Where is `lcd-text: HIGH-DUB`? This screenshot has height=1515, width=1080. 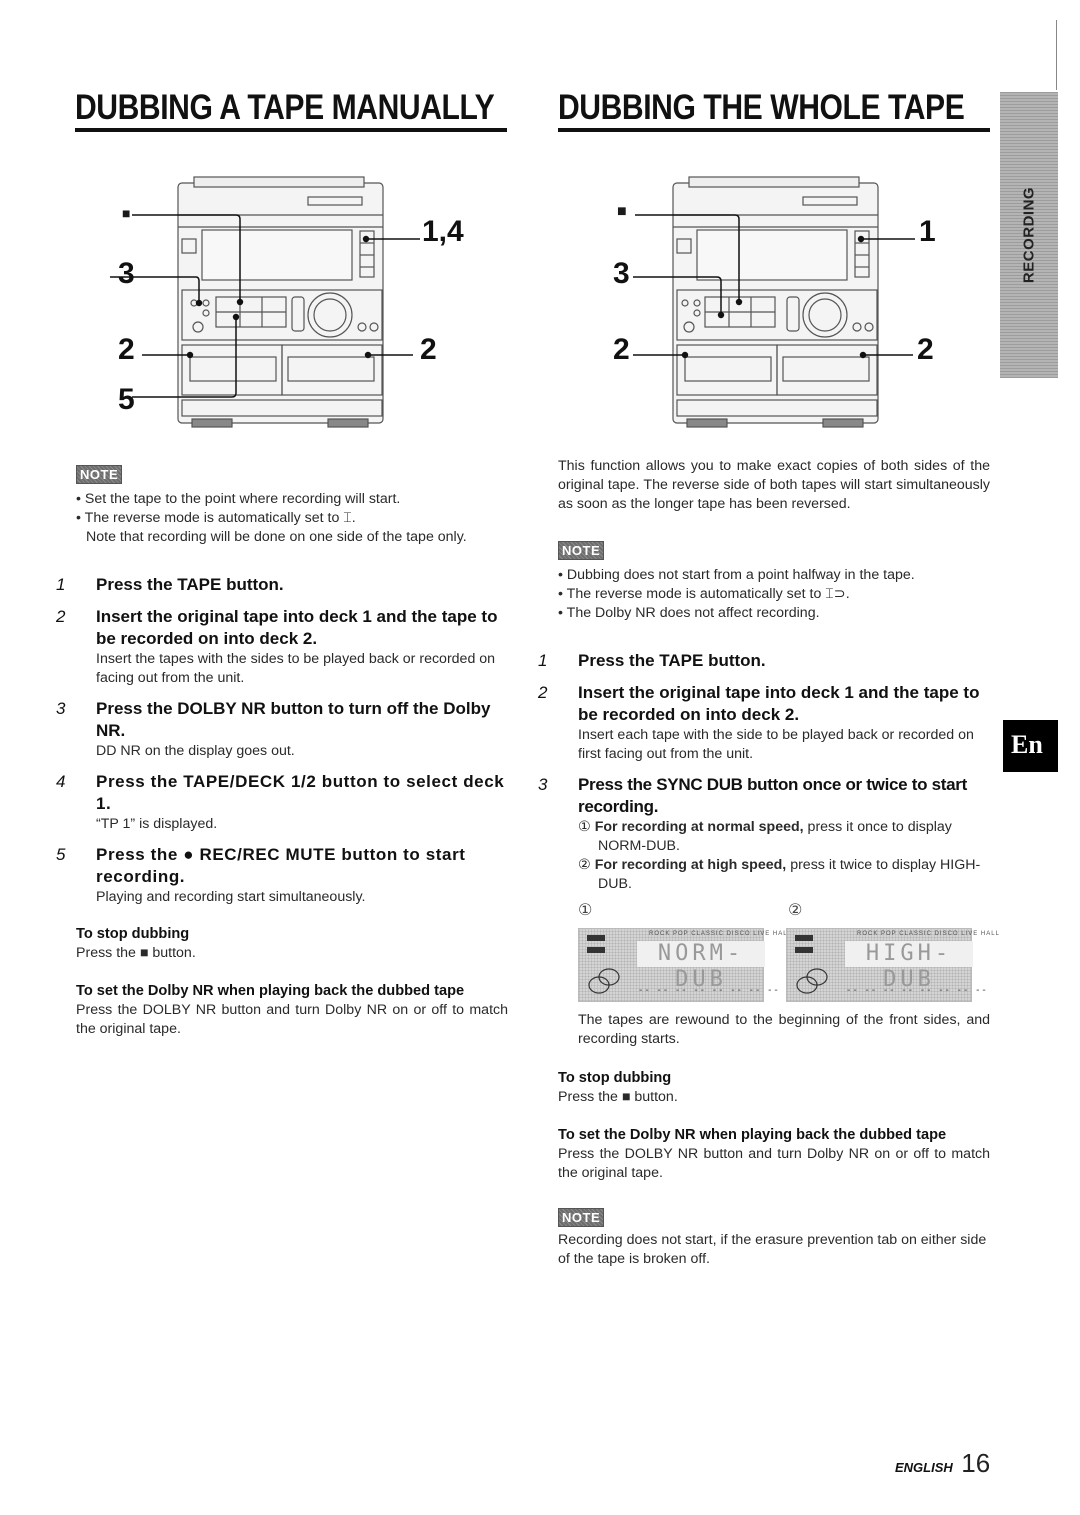
lcd-text: HIGH-DUB is located at coordinates (909, 966).